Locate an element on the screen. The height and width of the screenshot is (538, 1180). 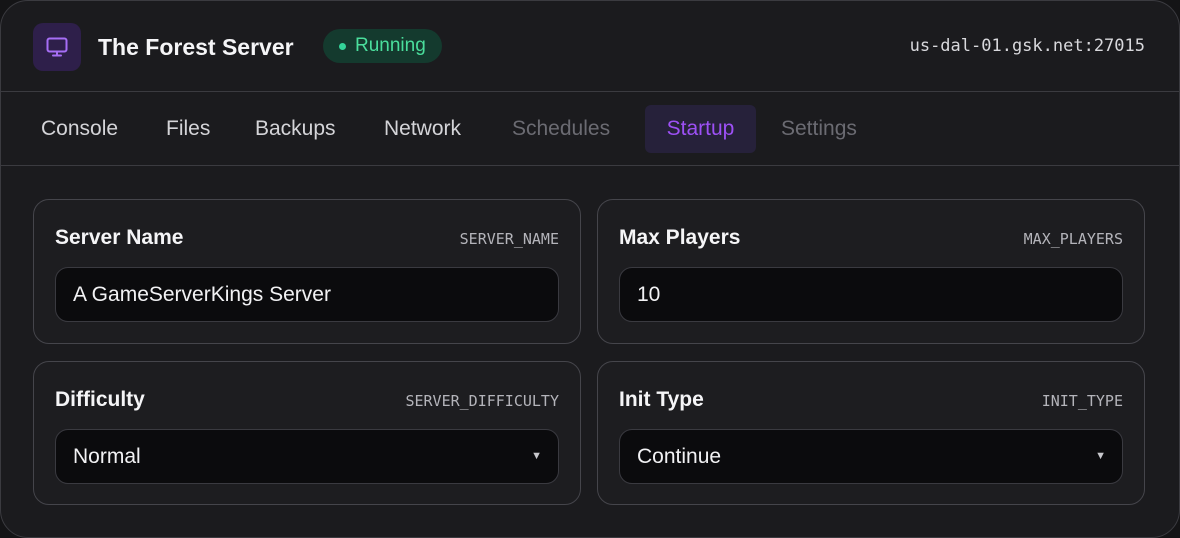
max-players-input: 10 is located at coordinates (871, 294).